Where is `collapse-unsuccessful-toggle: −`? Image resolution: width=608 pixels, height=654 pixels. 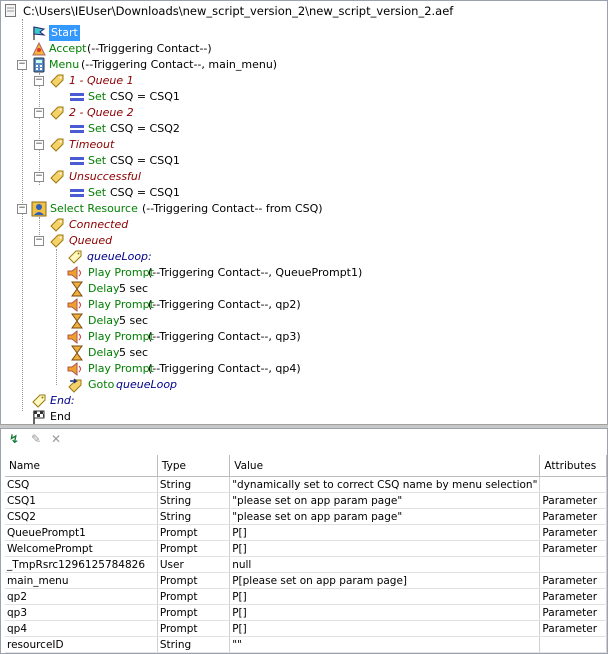
collapse-unsuccessful-toggle: − is located at coordinates (39, 177).